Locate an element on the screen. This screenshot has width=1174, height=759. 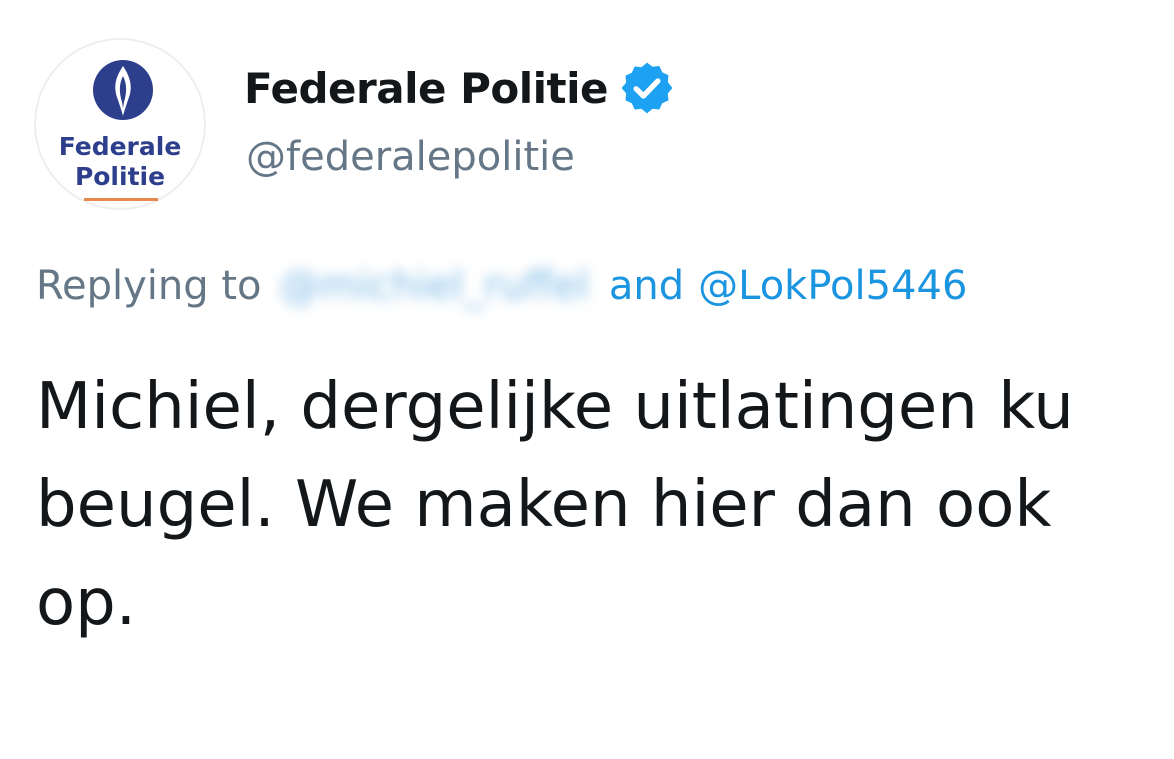
mention-link-lokpol: @LokPol5446 is located at coordinates (832, 286).